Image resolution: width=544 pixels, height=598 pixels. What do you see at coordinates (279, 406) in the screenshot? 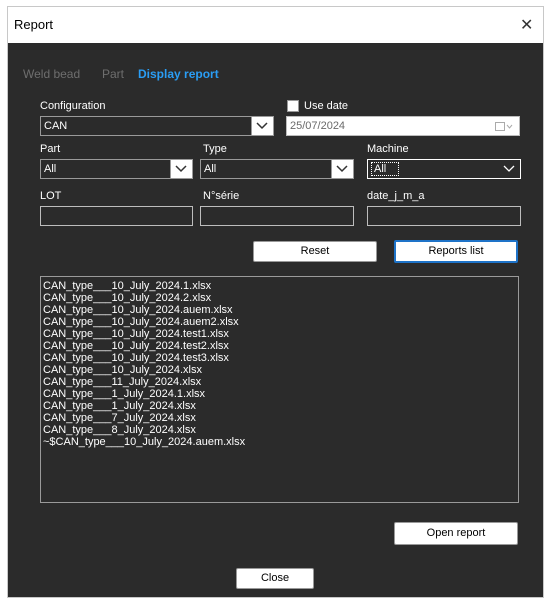
I see `list-item: CAN_type___1_July_2024.xlsx` at bounding box center [279, 406].